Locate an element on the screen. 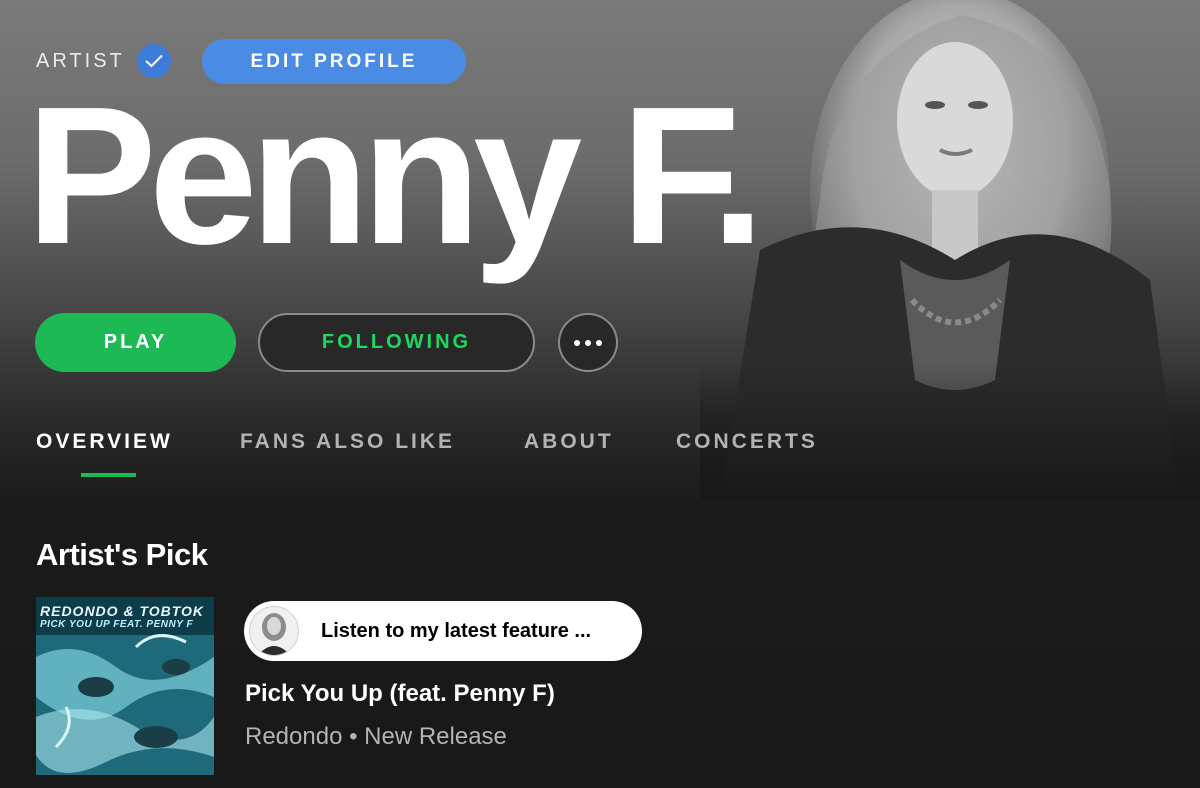 The width and height of the screenshot is (1200, 788). following-button: FOLLOWING is located at coordinates (396, 342).